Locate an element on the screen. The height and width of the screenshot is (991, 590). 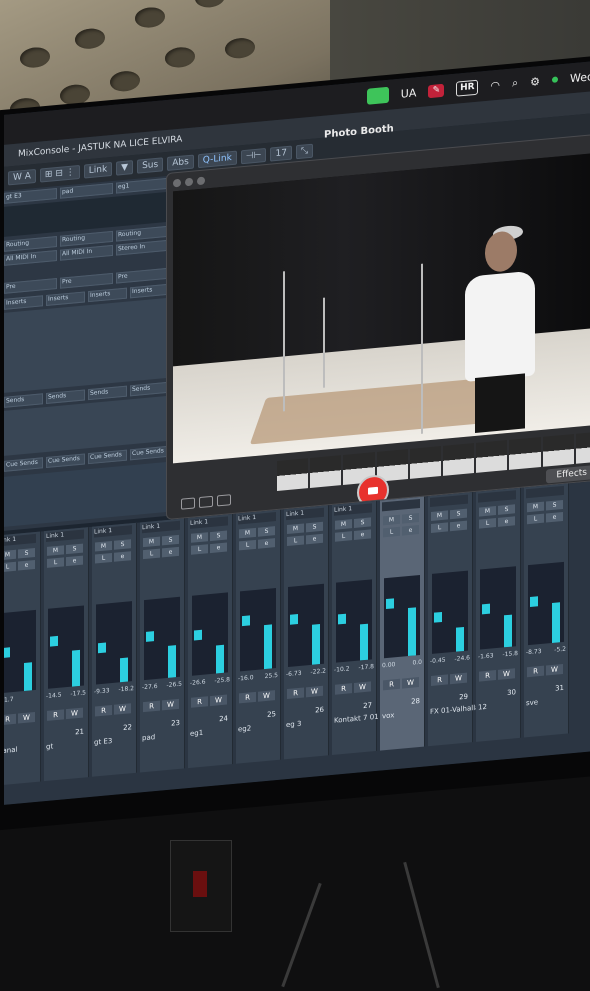
channel-nav-icon: ⊣⊢ is located at coordinates (253, 156).